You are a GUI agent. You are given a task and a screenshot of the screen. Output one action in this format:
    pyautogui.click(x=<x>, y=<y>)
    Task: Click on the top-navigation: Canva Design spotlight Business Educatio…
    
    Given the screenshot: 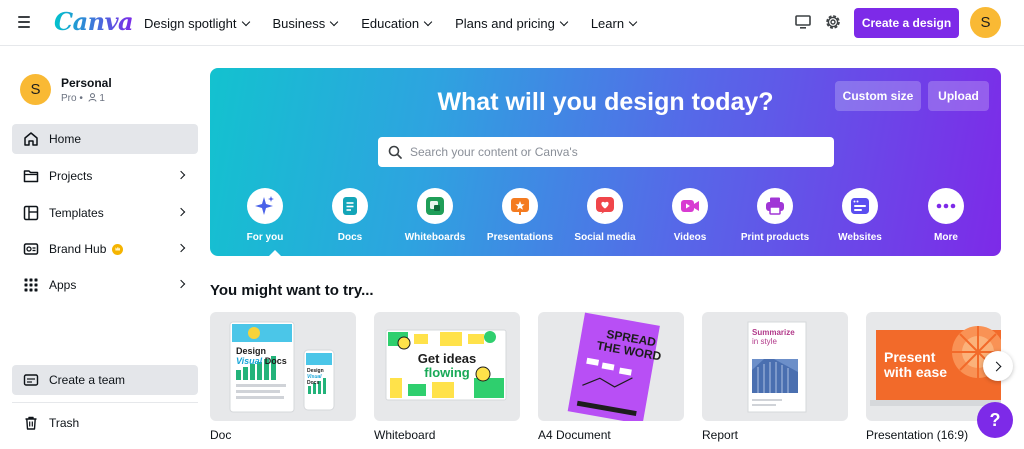 What is the action you would take?
    pyautogui.click(x=512, y=23)
    